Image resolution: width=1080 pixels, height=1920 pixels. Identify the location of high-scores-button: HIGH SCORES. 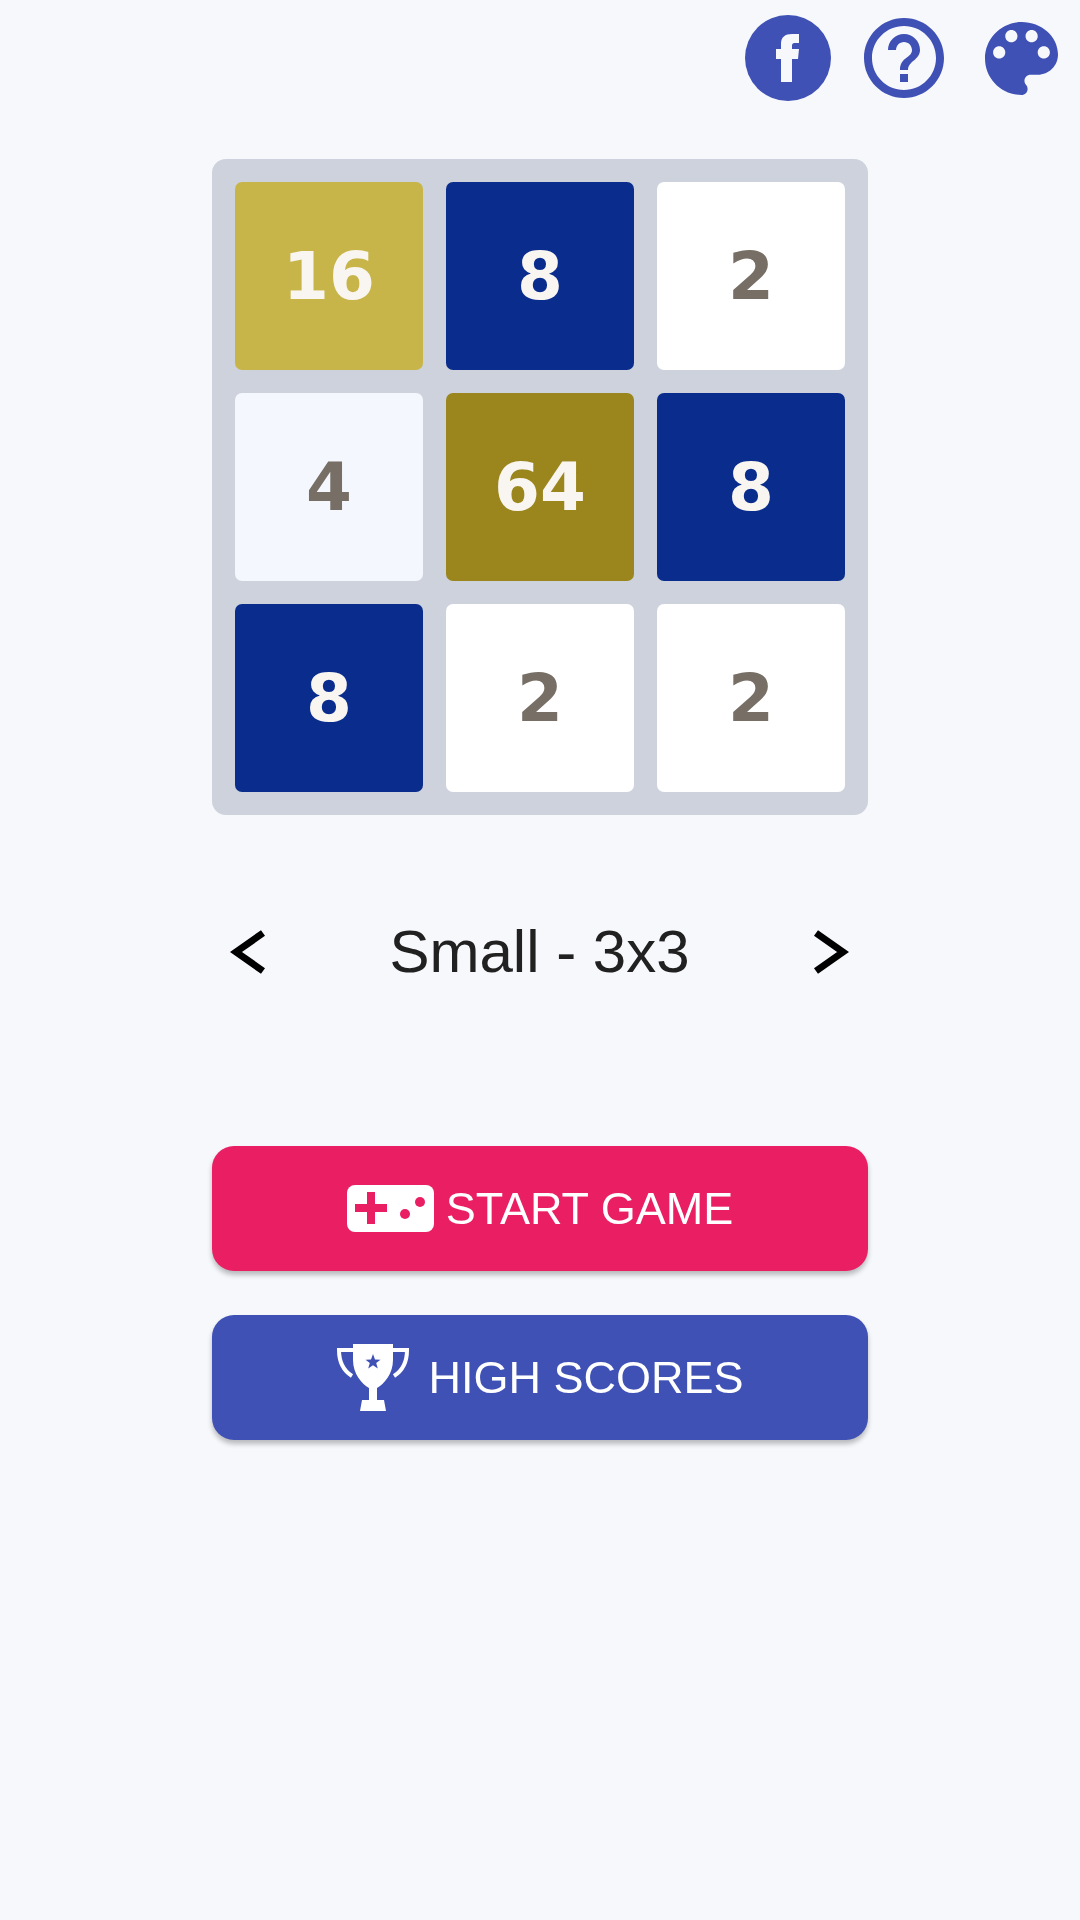
(540, 1377).